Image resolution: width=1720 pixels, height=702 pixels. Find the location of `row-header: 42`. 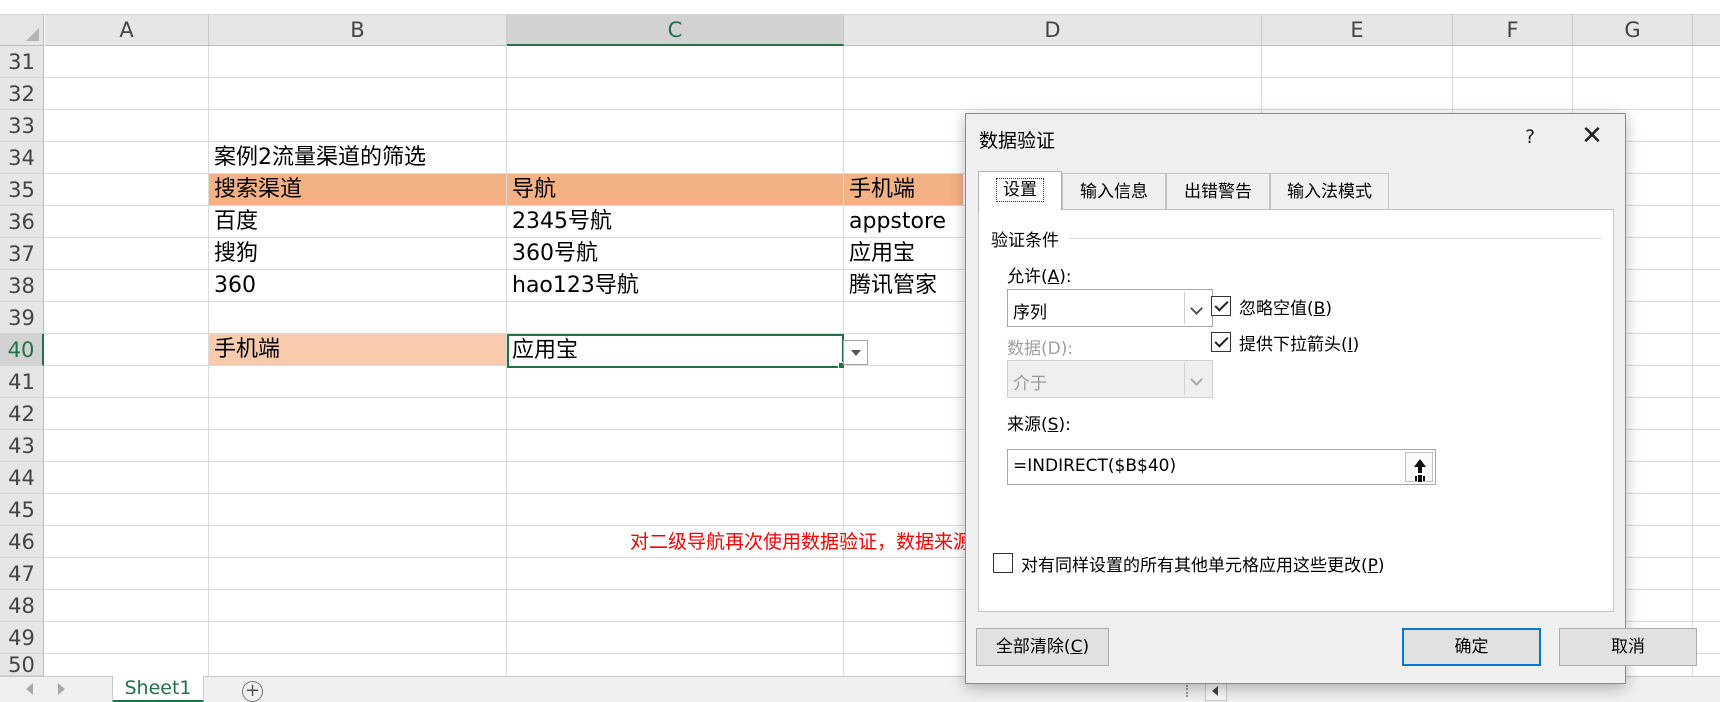

row-header: 42 is located at coordinates (22, 414).